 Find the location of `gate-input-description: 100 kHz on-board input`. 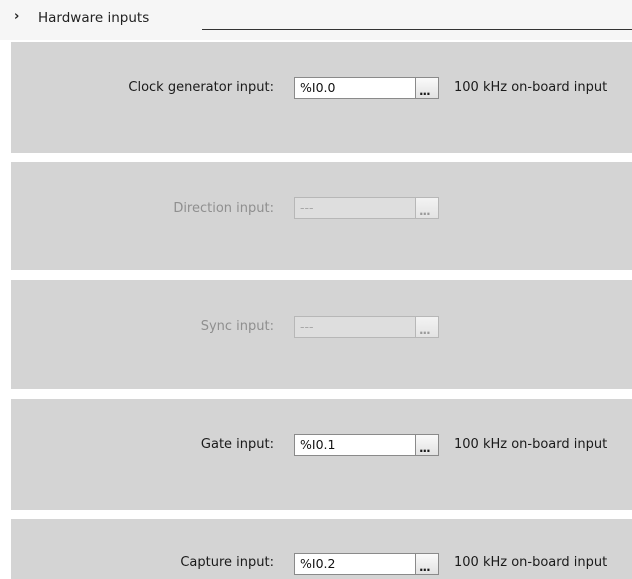

gate-input-description: 100 kHz on-board input is located at coordinates (531, 444).